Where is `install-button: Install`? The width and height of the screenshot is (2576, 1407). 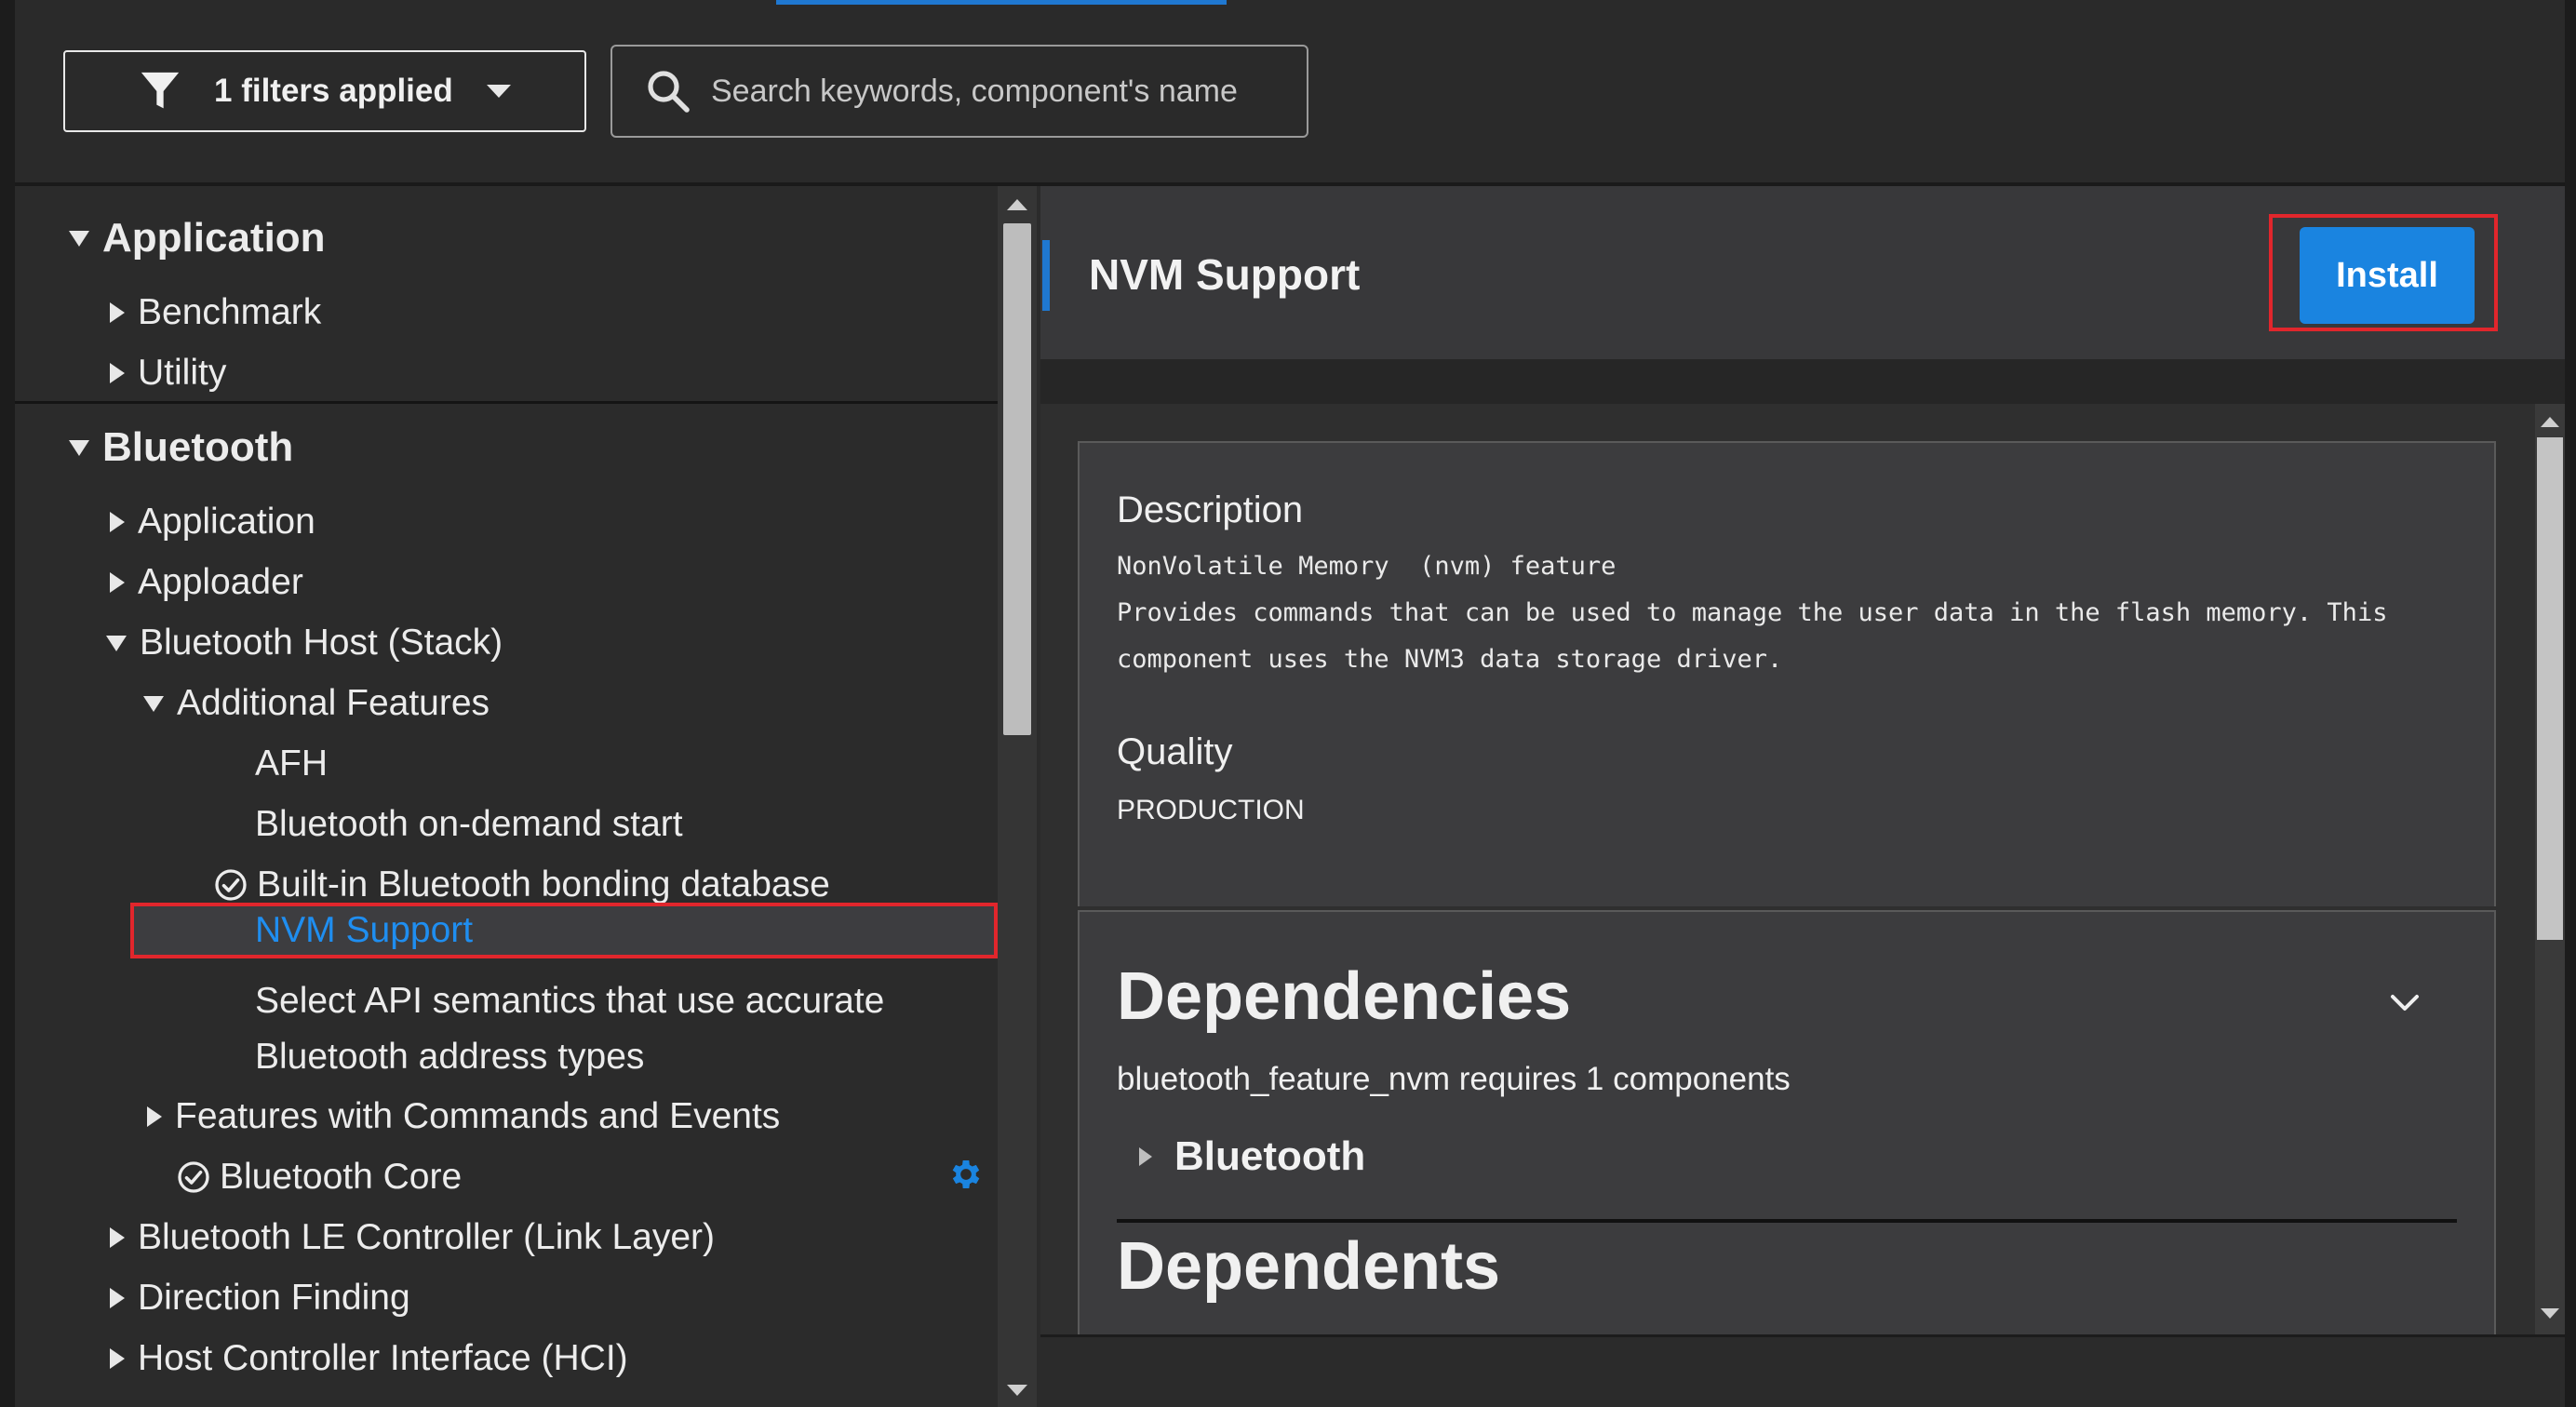
install-button: Install is located at coordinates (2387, 275).